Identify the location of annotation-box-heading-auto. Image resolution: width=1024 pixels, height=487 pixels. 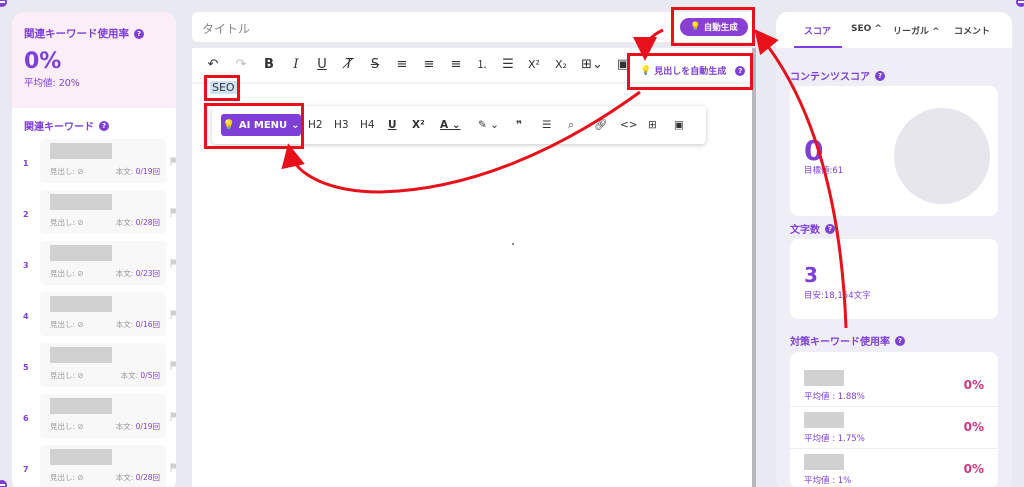
(690, 71).